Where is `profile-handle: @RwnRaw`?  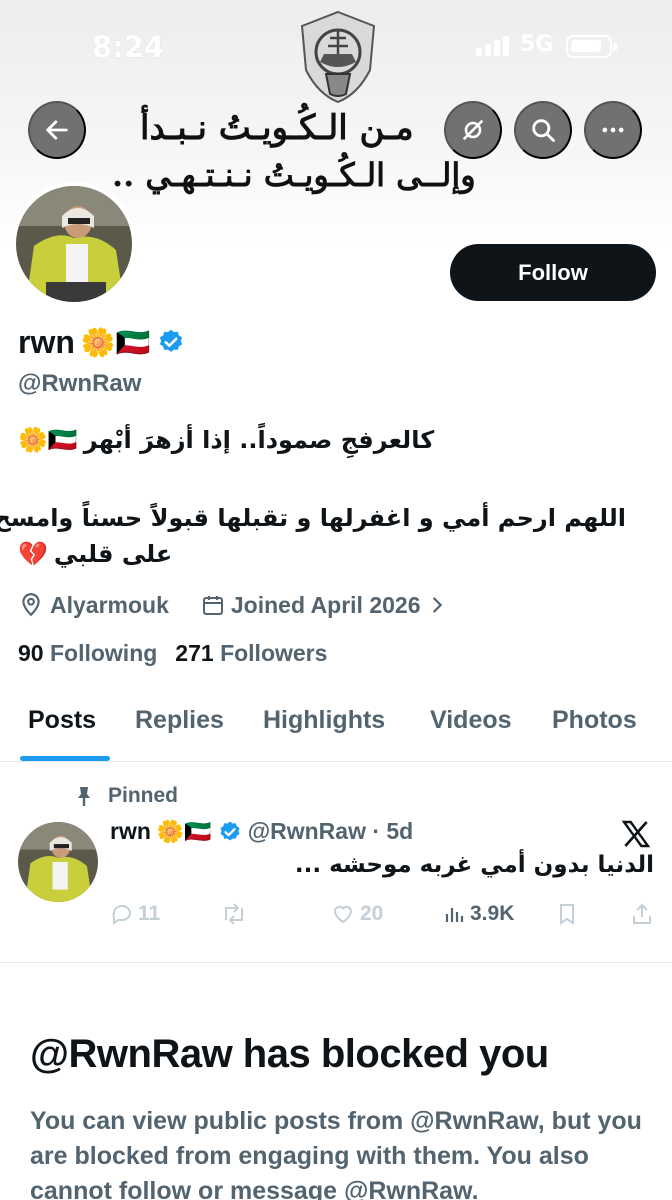 profile-handle: @RwnRaw is located at coordinates (80, 383).